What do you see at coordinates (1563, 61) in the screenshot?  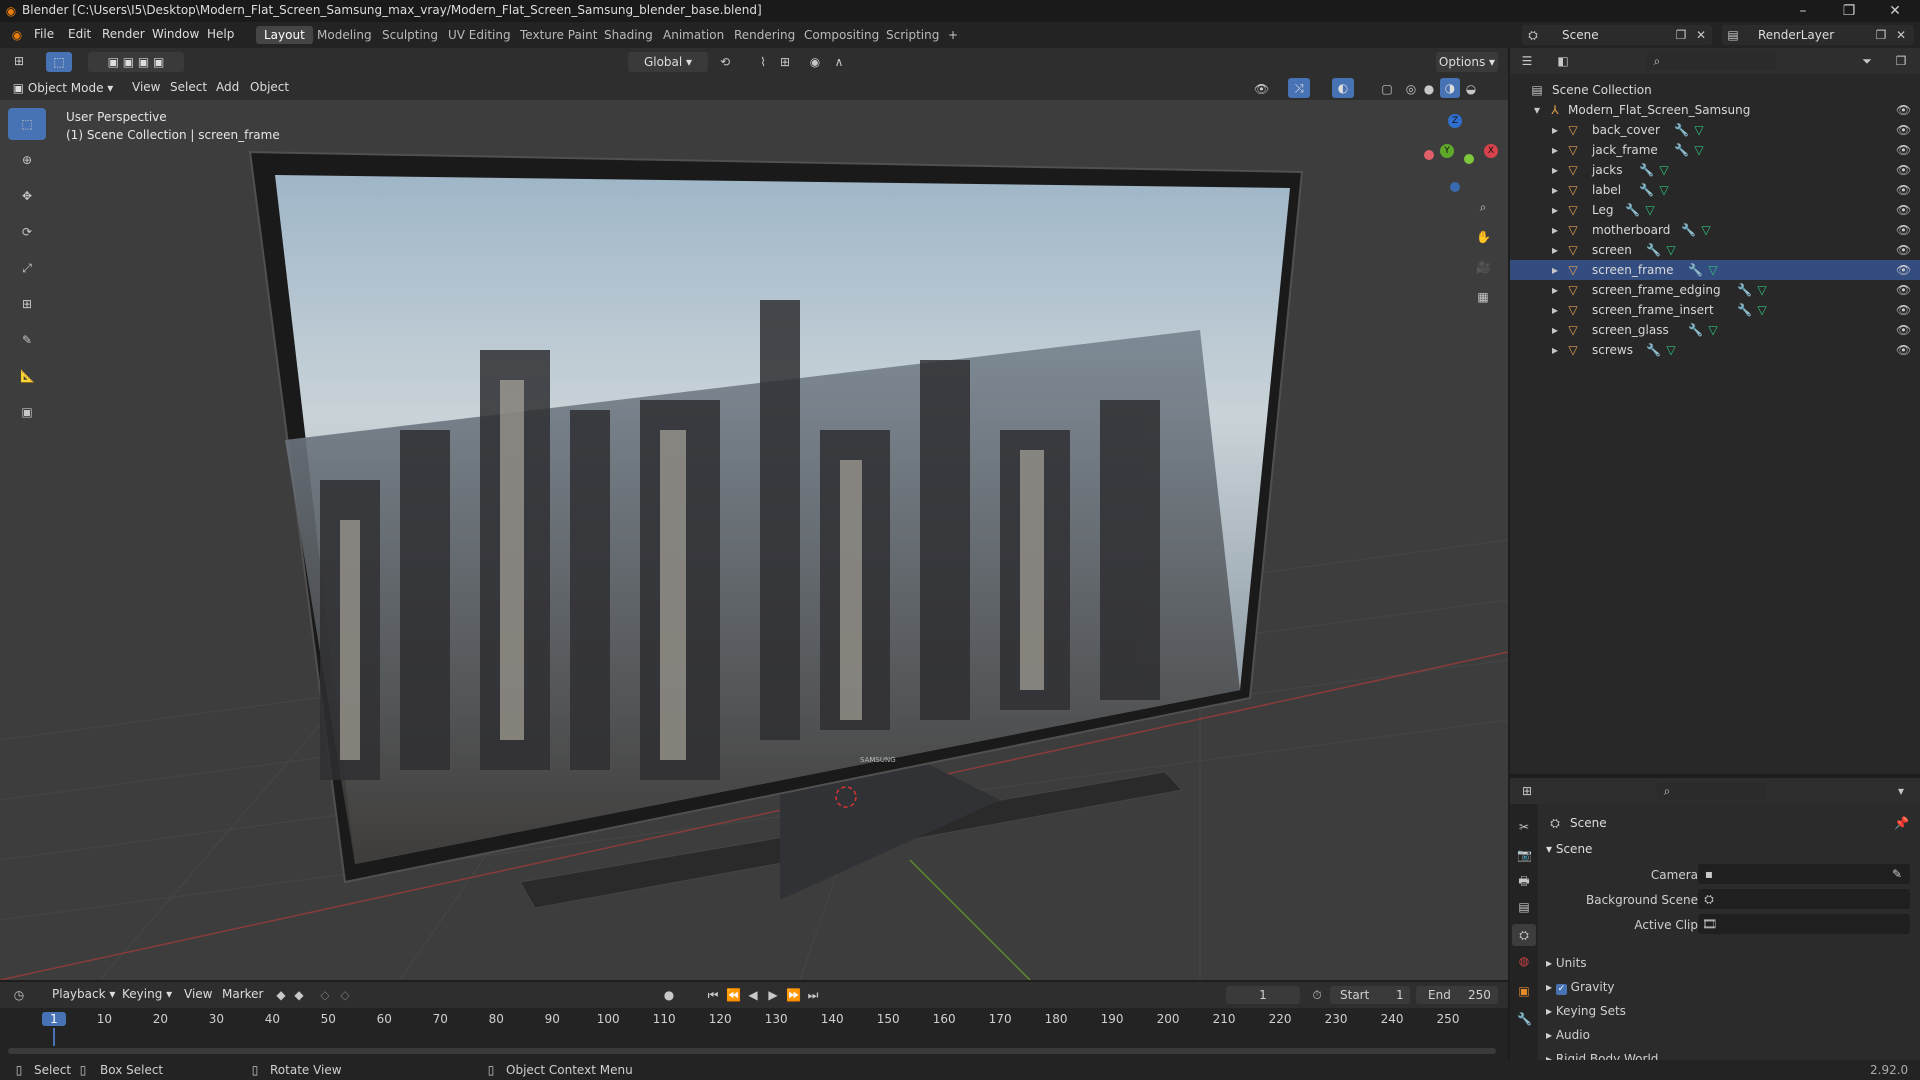 I see `display-mode-icon: ◧` at bounding box center [1563, 61].